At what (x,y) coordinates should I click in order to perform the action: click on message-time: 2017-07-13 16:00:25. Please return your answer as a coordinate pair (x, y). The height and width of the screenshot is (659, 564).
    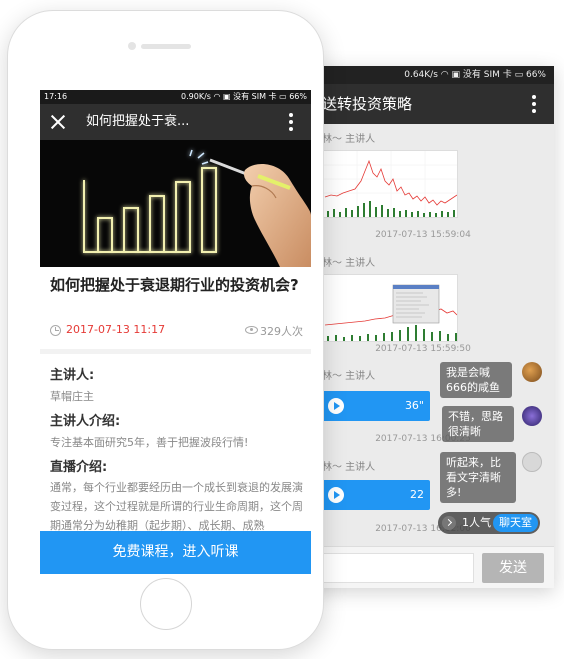
    Looking at the image, I should click on (423, 439).